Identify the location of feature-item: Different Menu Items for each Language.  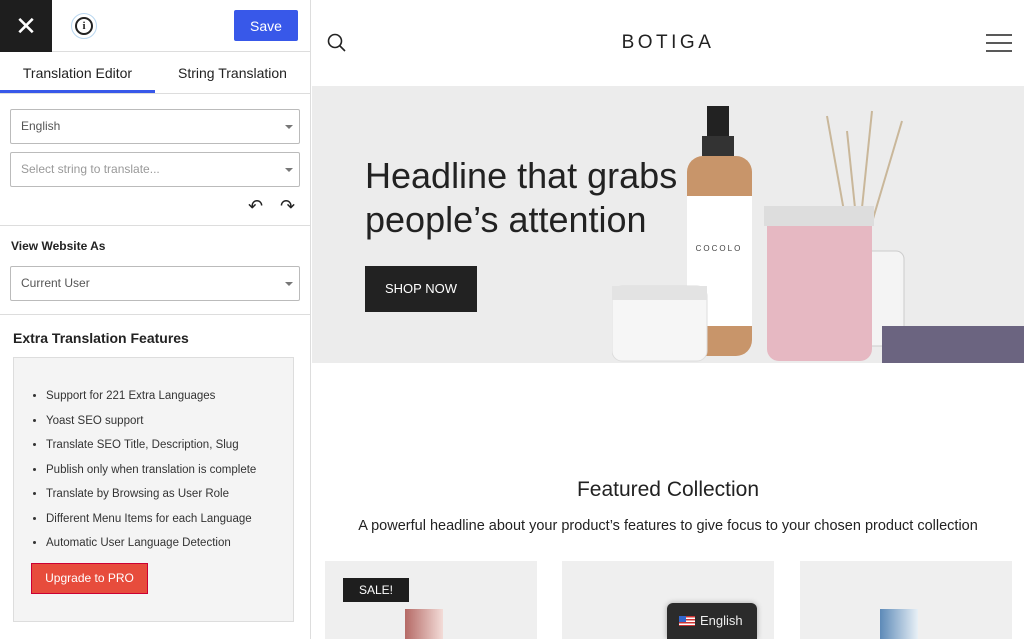
(151, 519).